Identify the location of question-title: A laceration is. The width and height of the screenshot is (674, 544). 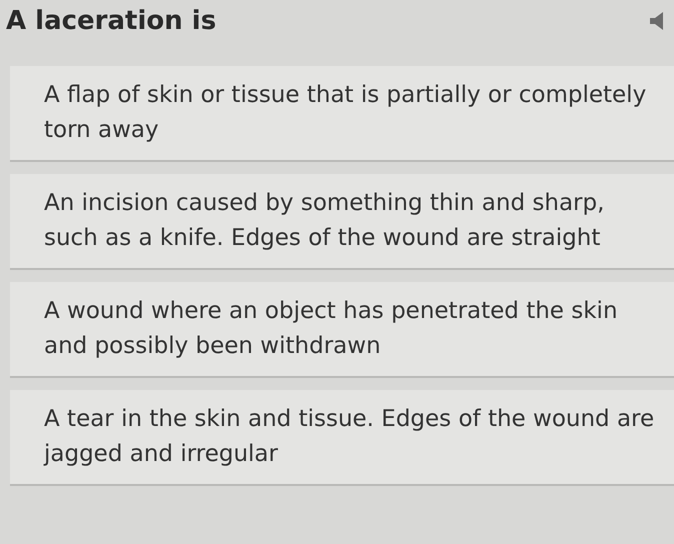
(111, 21).